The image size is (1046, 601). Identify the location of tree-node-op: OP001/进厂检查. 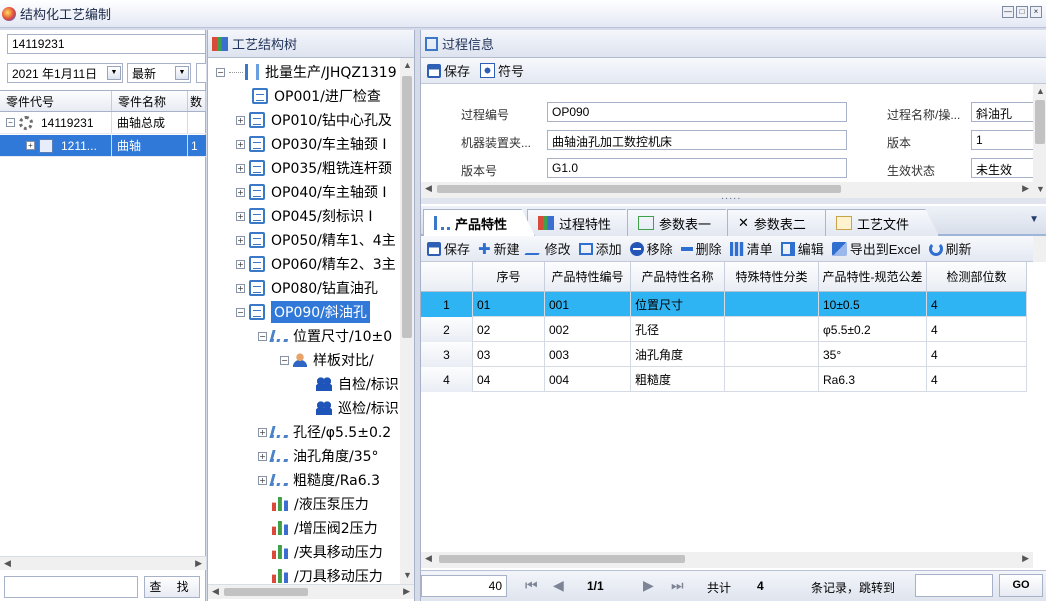
(316, 96).